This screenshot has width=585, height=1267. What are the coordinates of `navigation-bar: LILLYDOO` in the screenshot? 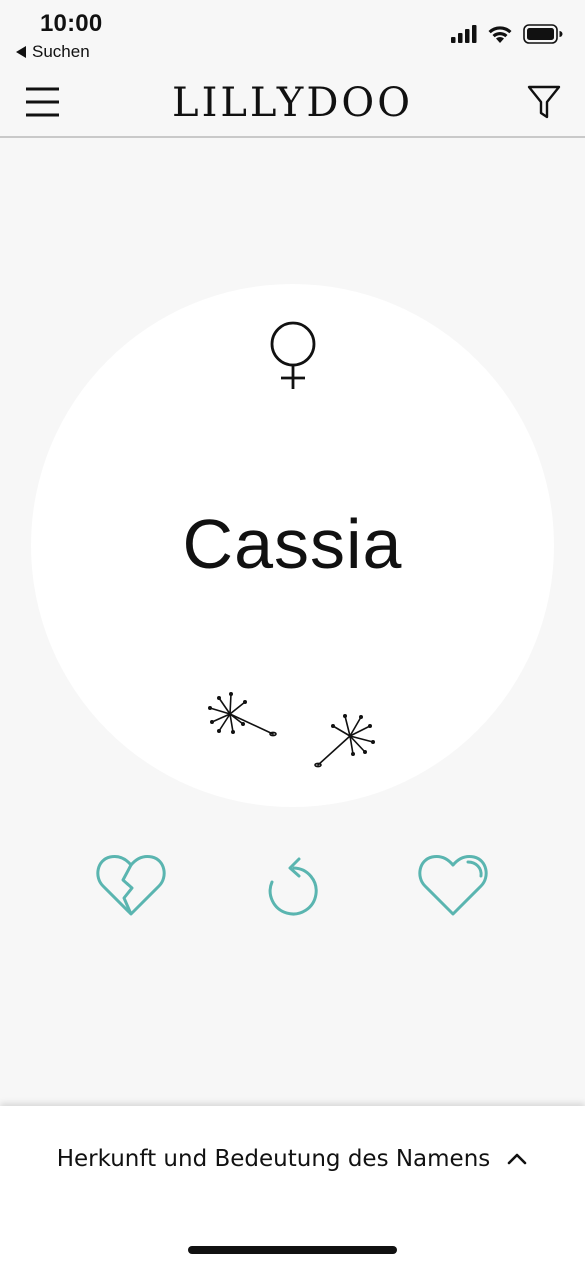 It's located at (292, 104).